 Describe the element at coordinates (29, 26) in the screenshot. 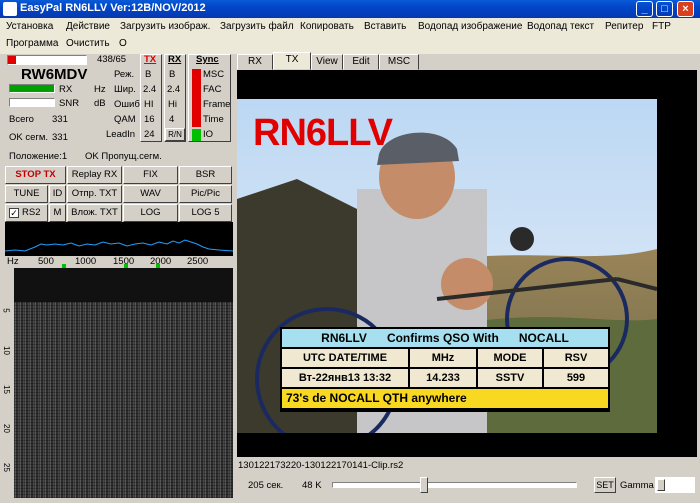

I see `menu-setup: Установка` at that location.